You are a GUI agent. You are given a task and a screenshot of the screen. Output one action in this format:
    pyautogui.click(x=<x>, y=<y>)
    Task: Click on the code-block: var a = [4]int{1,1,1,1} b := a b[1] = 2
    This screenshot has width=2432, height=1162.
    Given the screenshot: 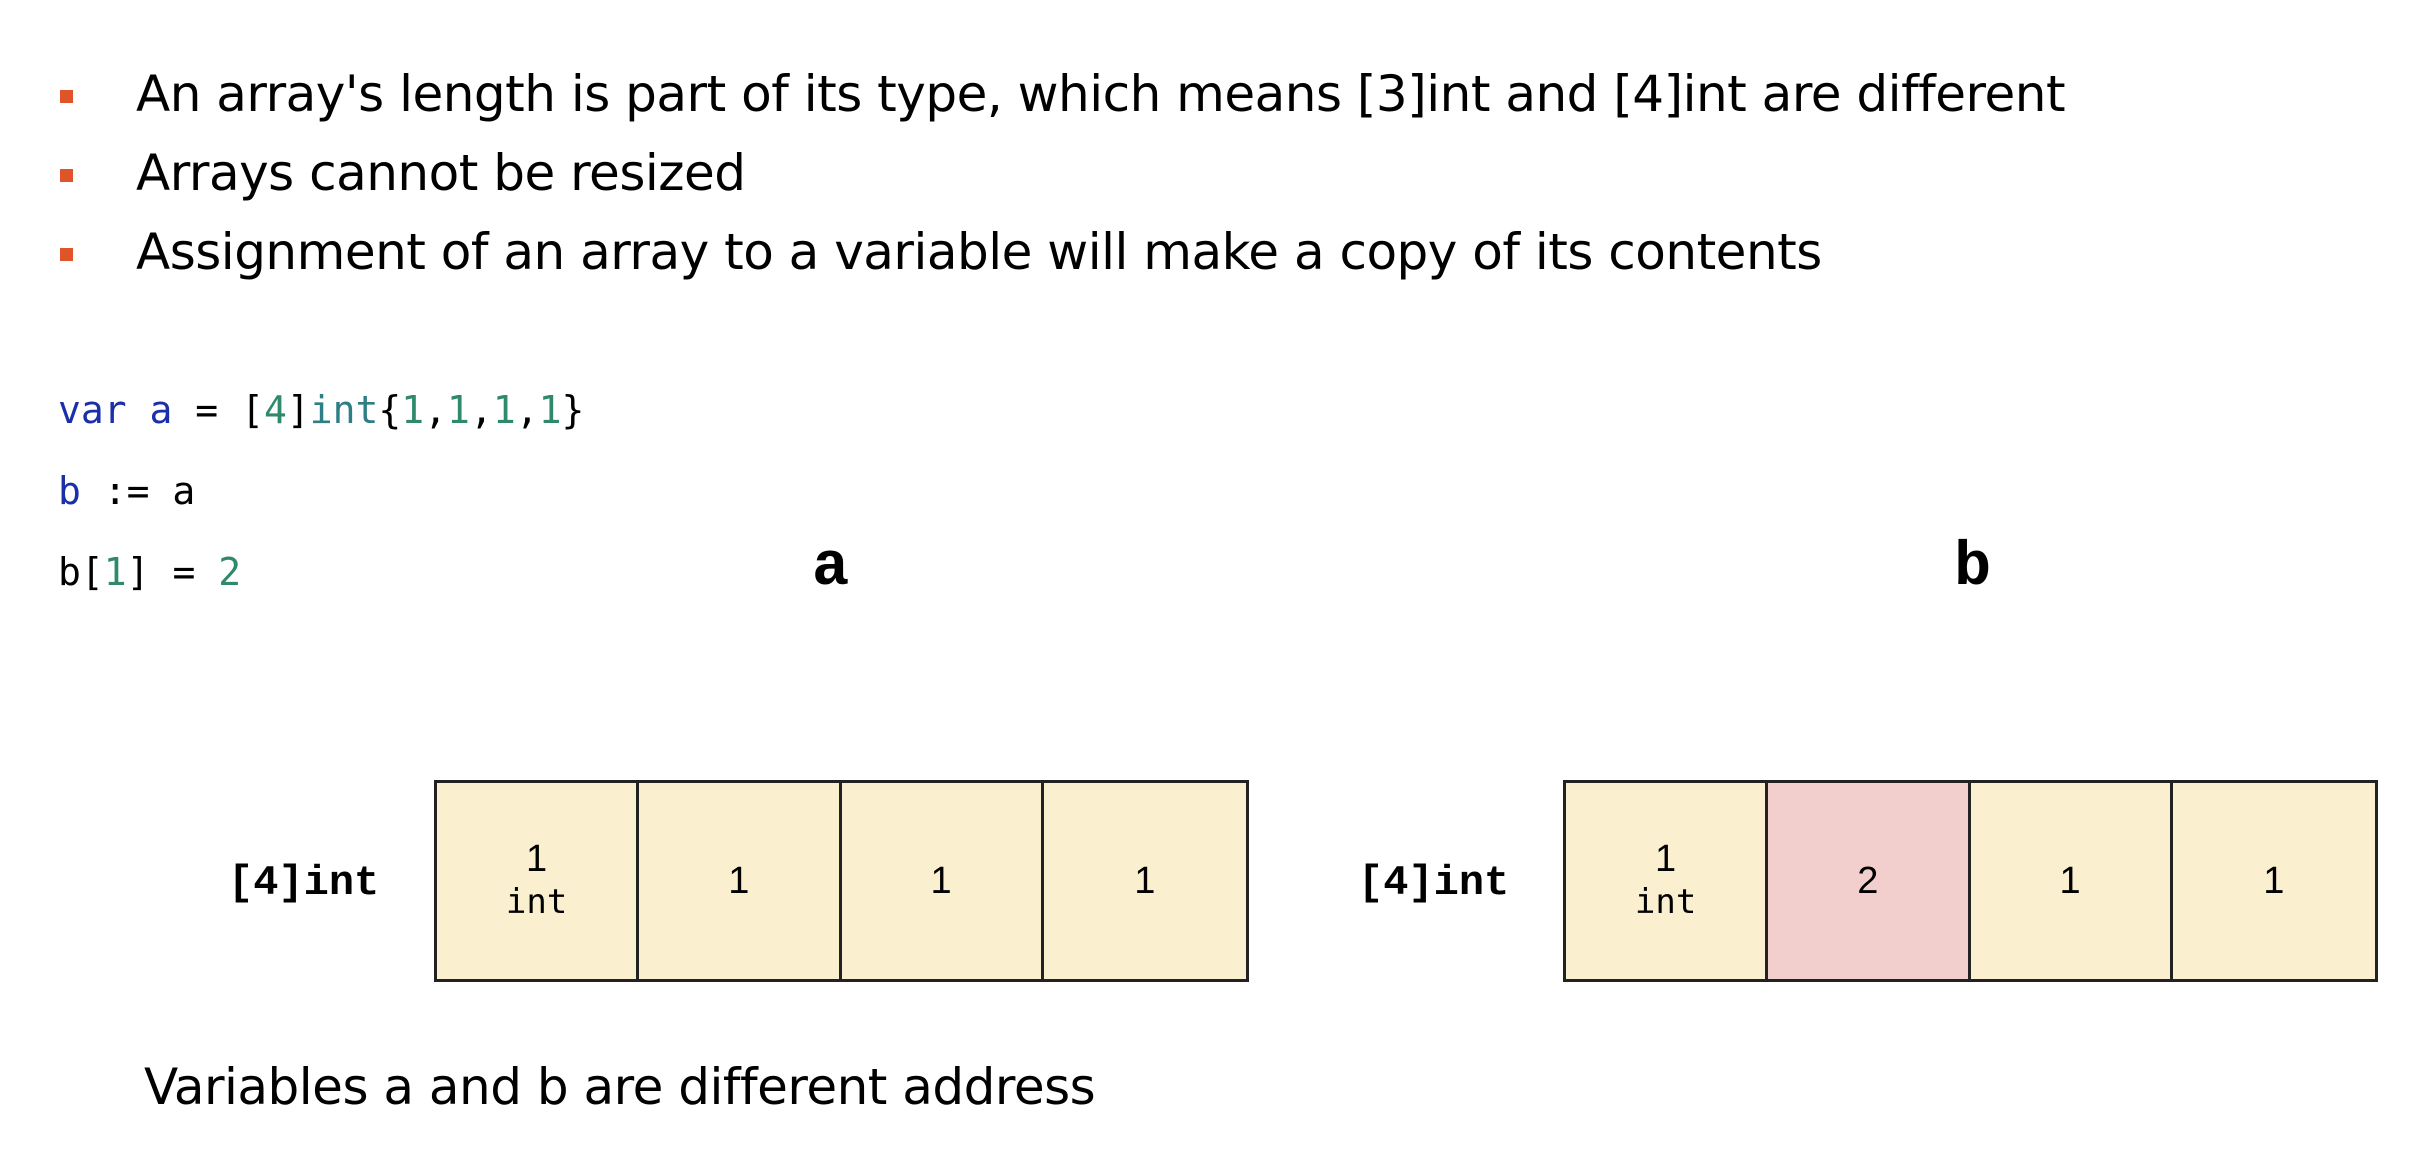 What is the action you would take?
    pyautogui.click(x=321, y=501)
    